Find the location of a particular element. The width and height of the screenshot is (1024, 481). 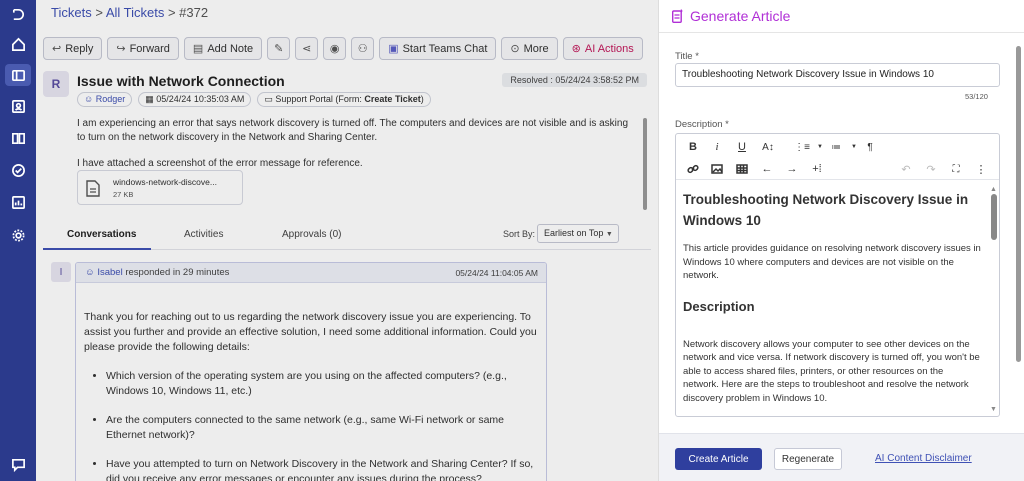

fullscreen-icon: ⛶ is located at coordinates (956, 169).